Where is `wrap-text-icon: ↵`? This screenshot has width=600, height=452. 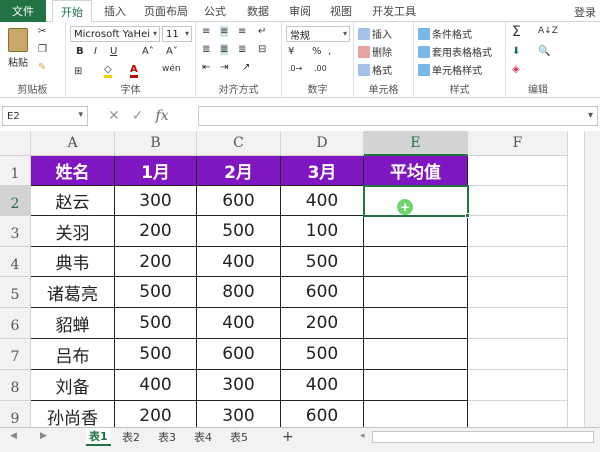
wrap-text-icon: ↵ is located at coordinates (262, 31).